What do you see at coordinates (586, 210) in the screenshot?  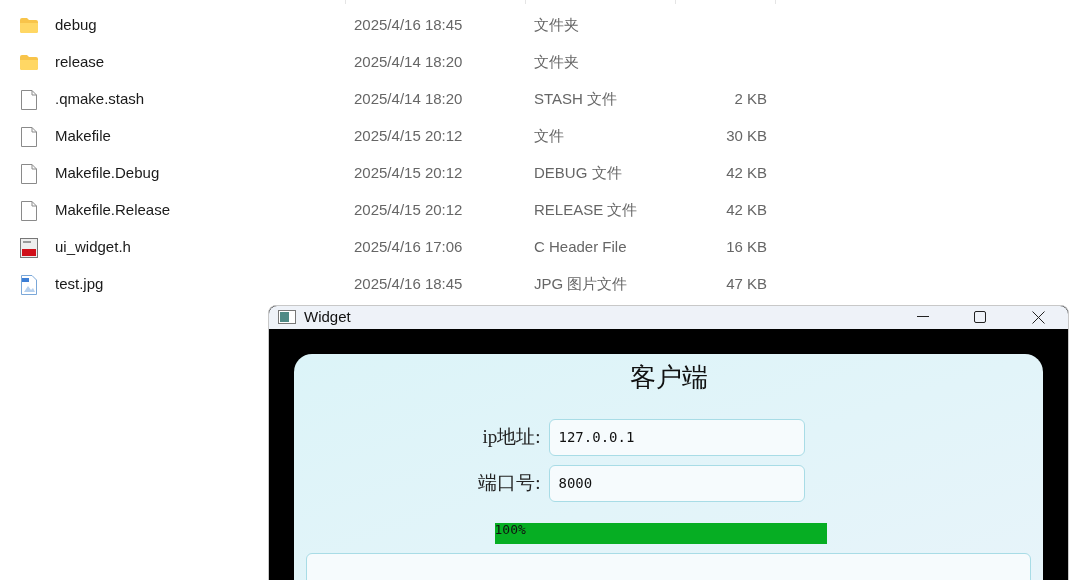 I see `file-type: RELEASE 文件` at bounding box center [586, 210].